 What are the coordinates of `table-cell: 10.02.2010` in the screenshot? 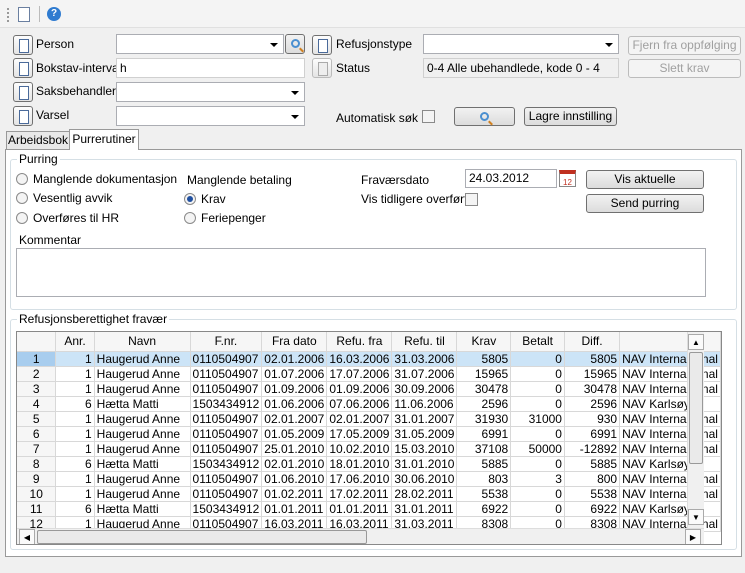 It's located at (359, 449).